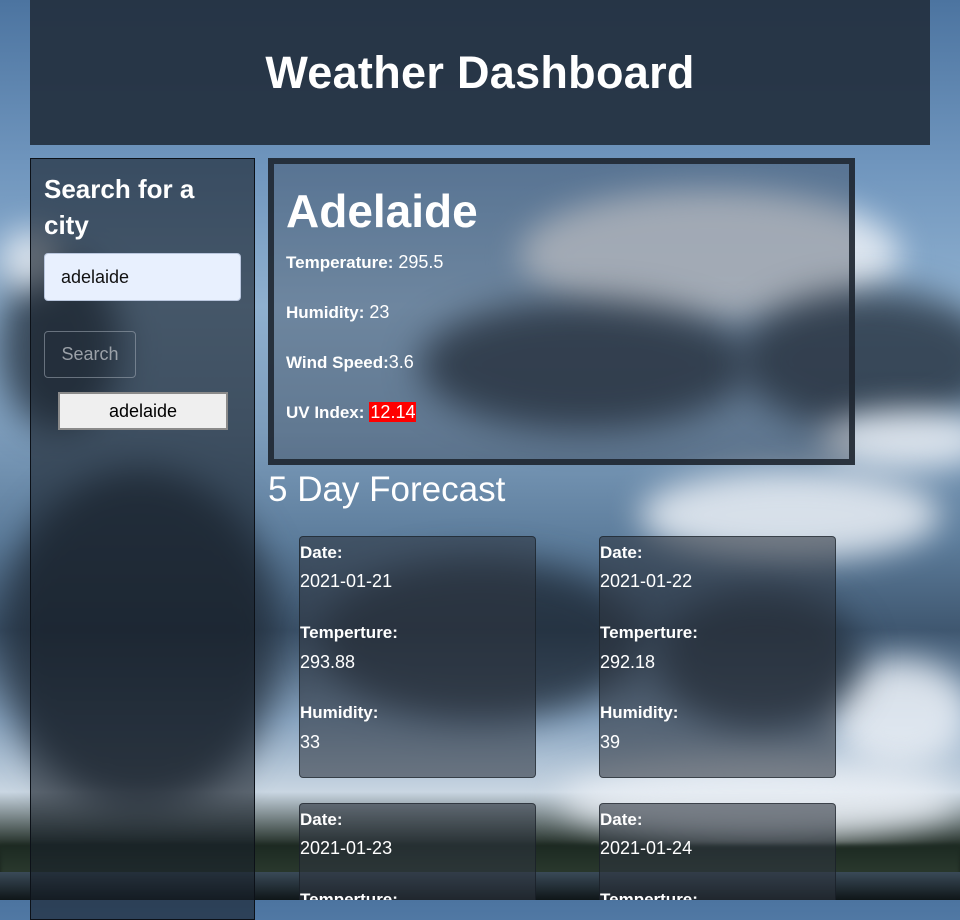 This screenshot has width=960, height=920. Describe the element at coordinates (382, 211) in the screenshot. I see `city-name: Adelaide` at that location.